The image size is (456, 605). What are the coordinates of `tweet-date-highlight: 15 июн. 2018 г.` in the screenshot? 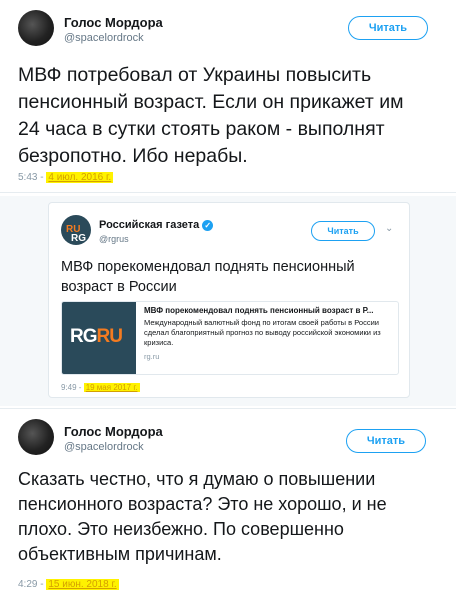 It's located at (82, 584).